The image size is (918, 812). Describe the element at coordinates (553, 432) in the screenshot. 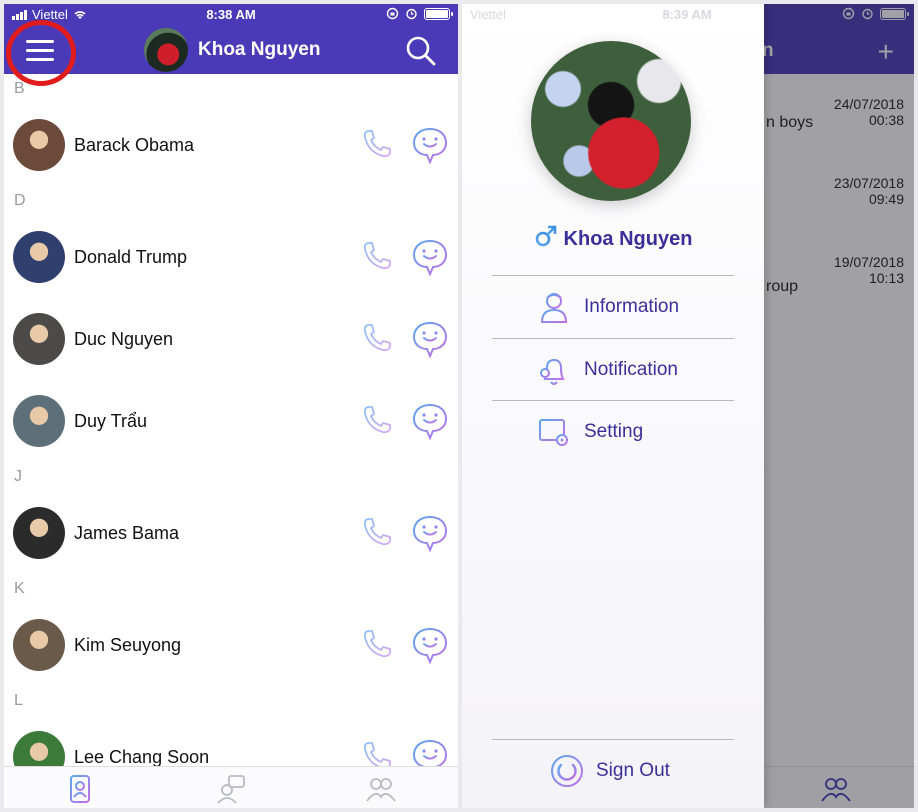

I see `settings-panel-icon` at that location.